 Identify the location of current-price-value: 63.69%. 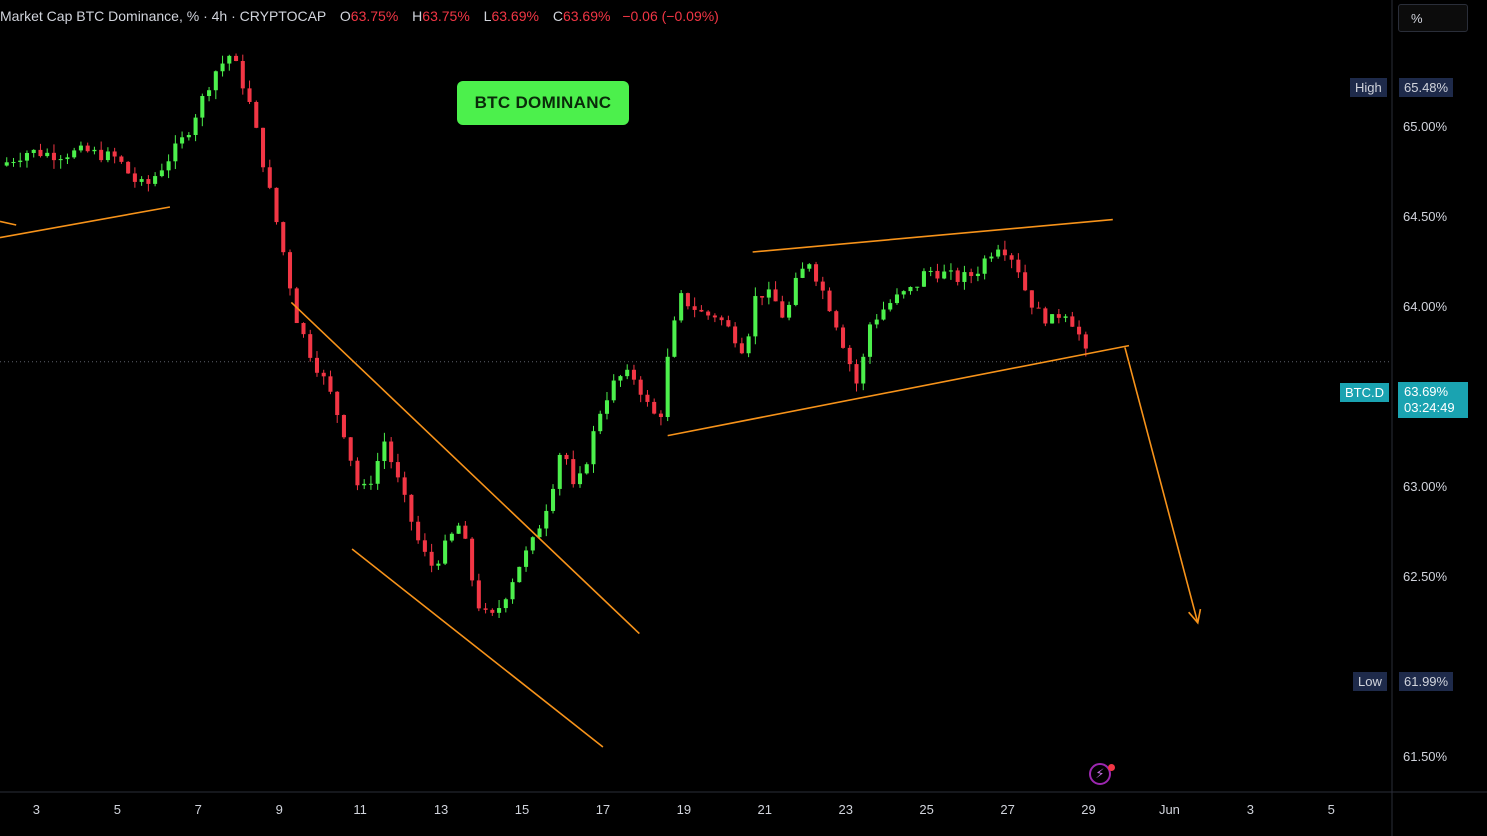
(1426, 391).